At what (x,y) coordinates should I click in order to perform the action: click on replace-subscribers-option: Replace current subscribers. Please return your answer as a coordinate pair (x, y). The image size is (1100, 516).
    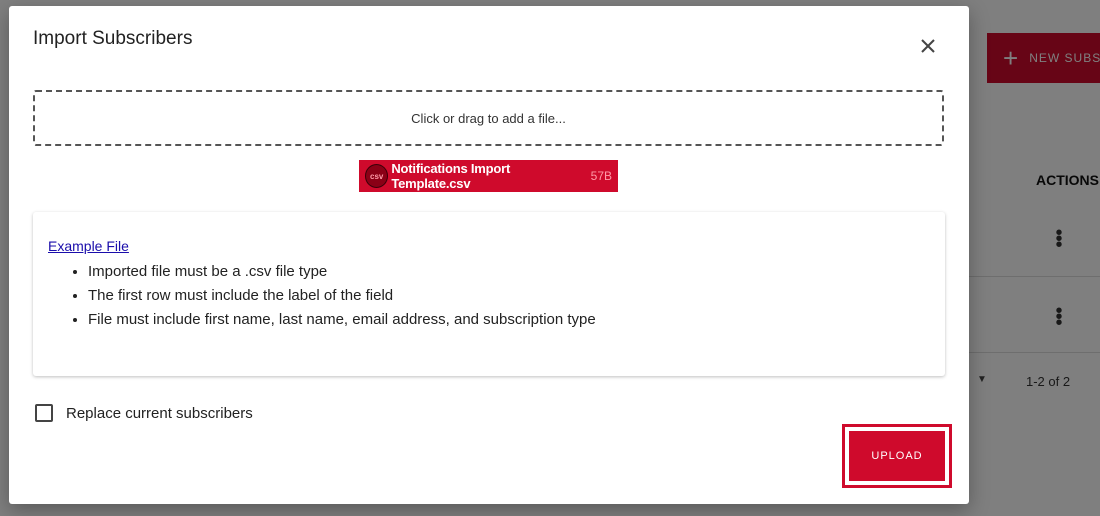
    Looking at the image, I should click on (144, 413).